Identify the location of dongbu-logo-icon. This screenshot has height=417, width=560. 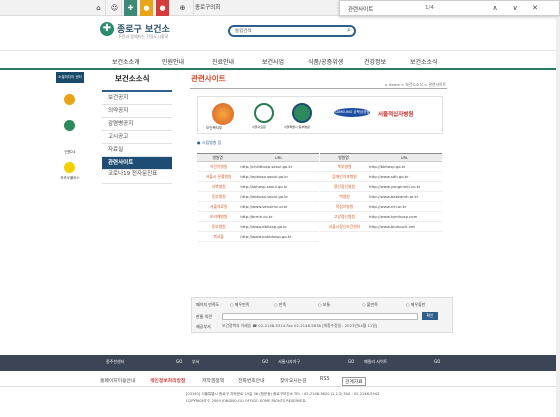
(302, 113).